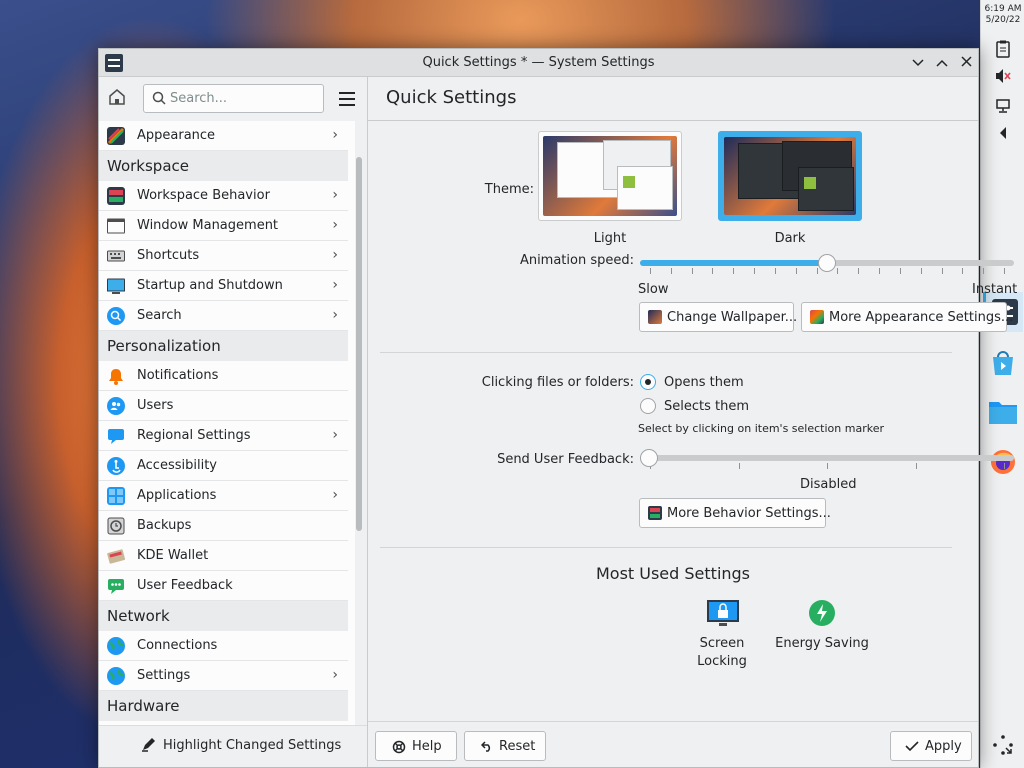 The image size is (1024, 768). Describe the element at coordinates (359, 344) in the screenshot. I see `sidebar-scrollbar` at that location.